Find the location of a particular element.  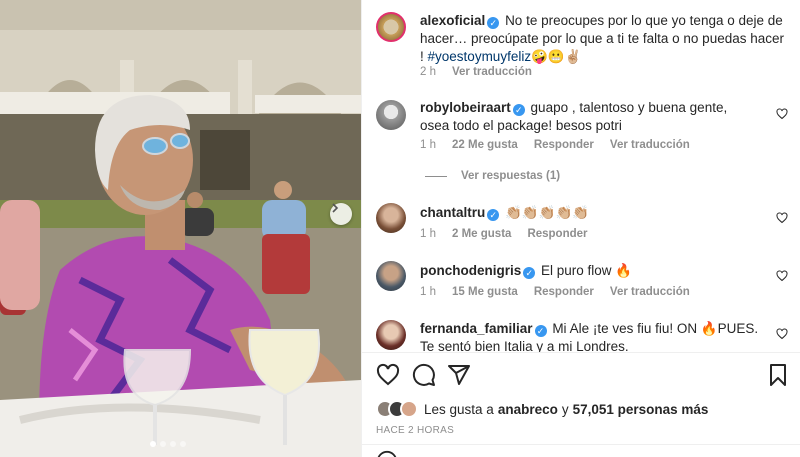

actions-divider is located at coordinates (581, 352).